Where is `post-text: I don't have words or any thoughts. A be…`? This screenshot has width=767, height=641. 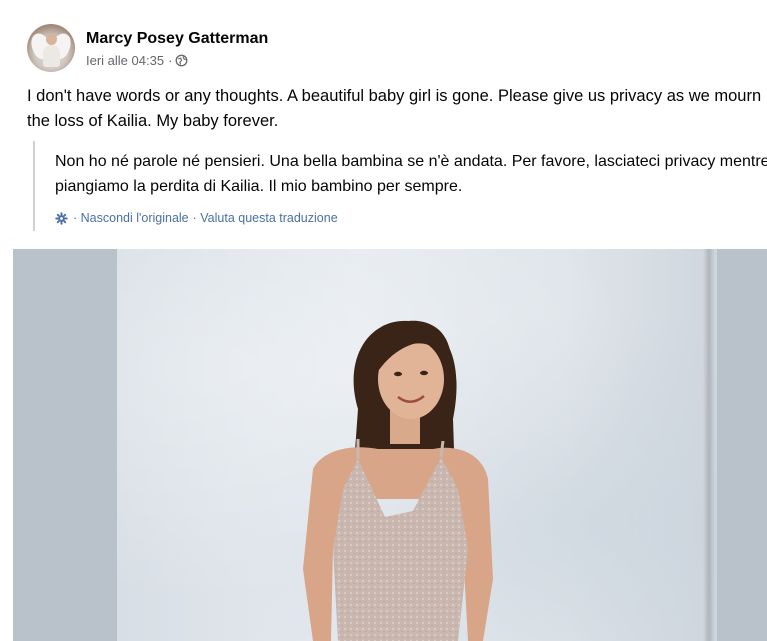 post-text: I don't have words or any thoughts. A be… is located at coordinates (394, 108).